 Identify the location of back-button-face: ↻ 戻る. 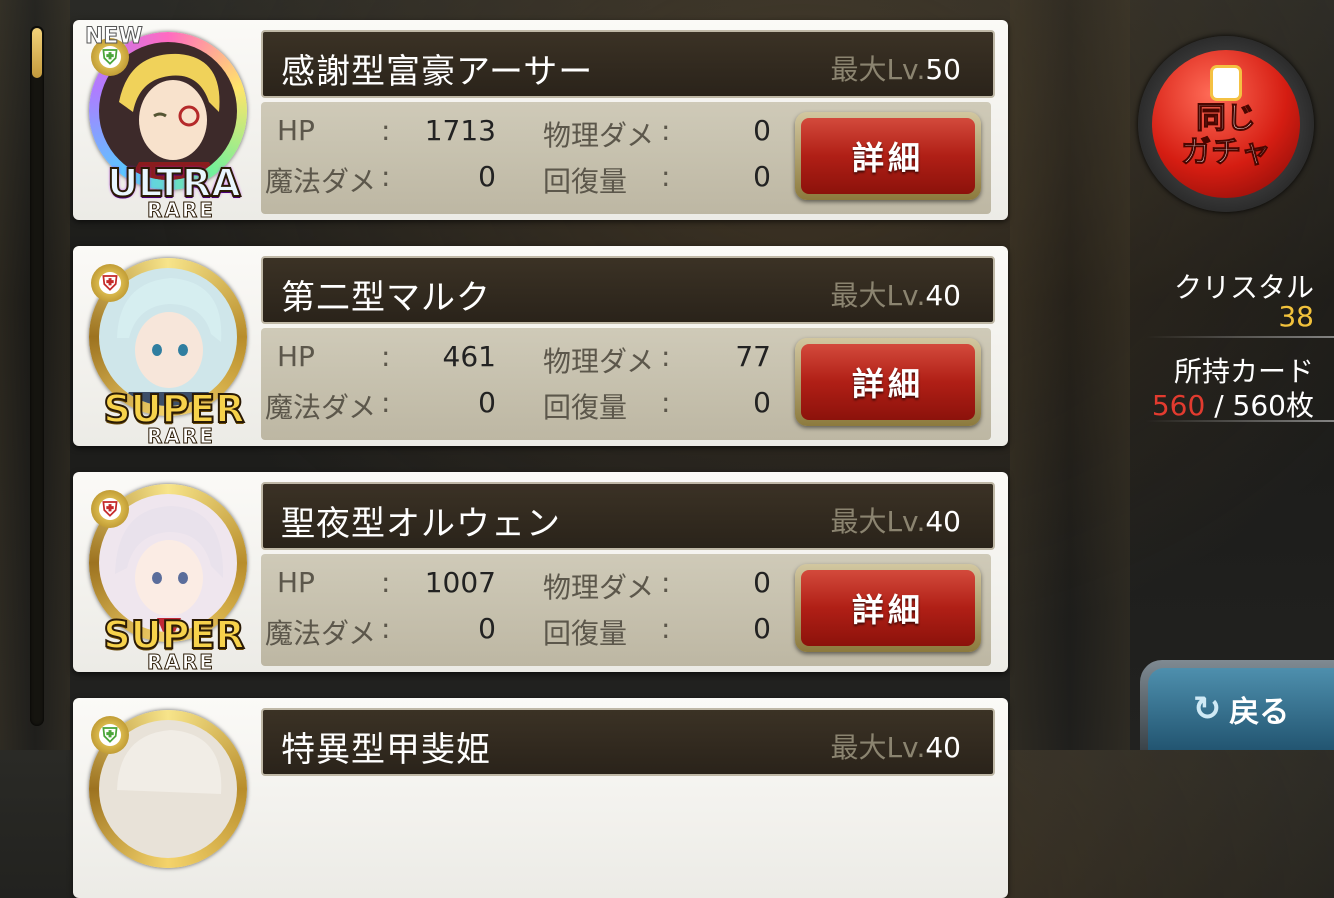
(1241, 709).